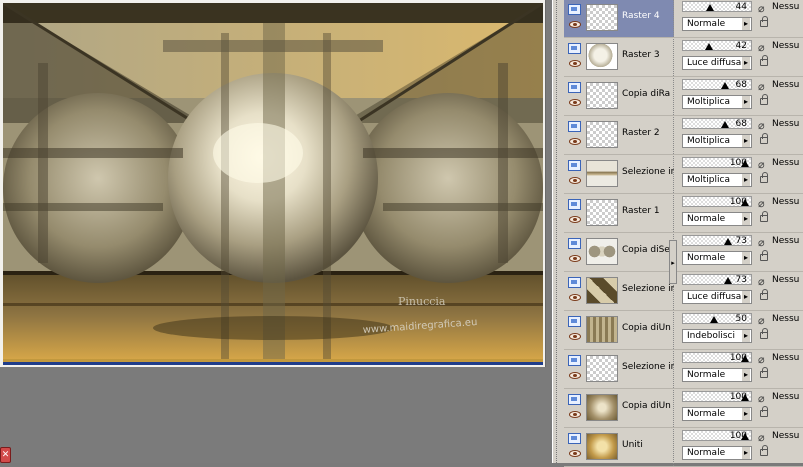  I want to click on layer-row: Copia diRa 68 Moltiplica ⌀ Nessu, so click(683, 97).